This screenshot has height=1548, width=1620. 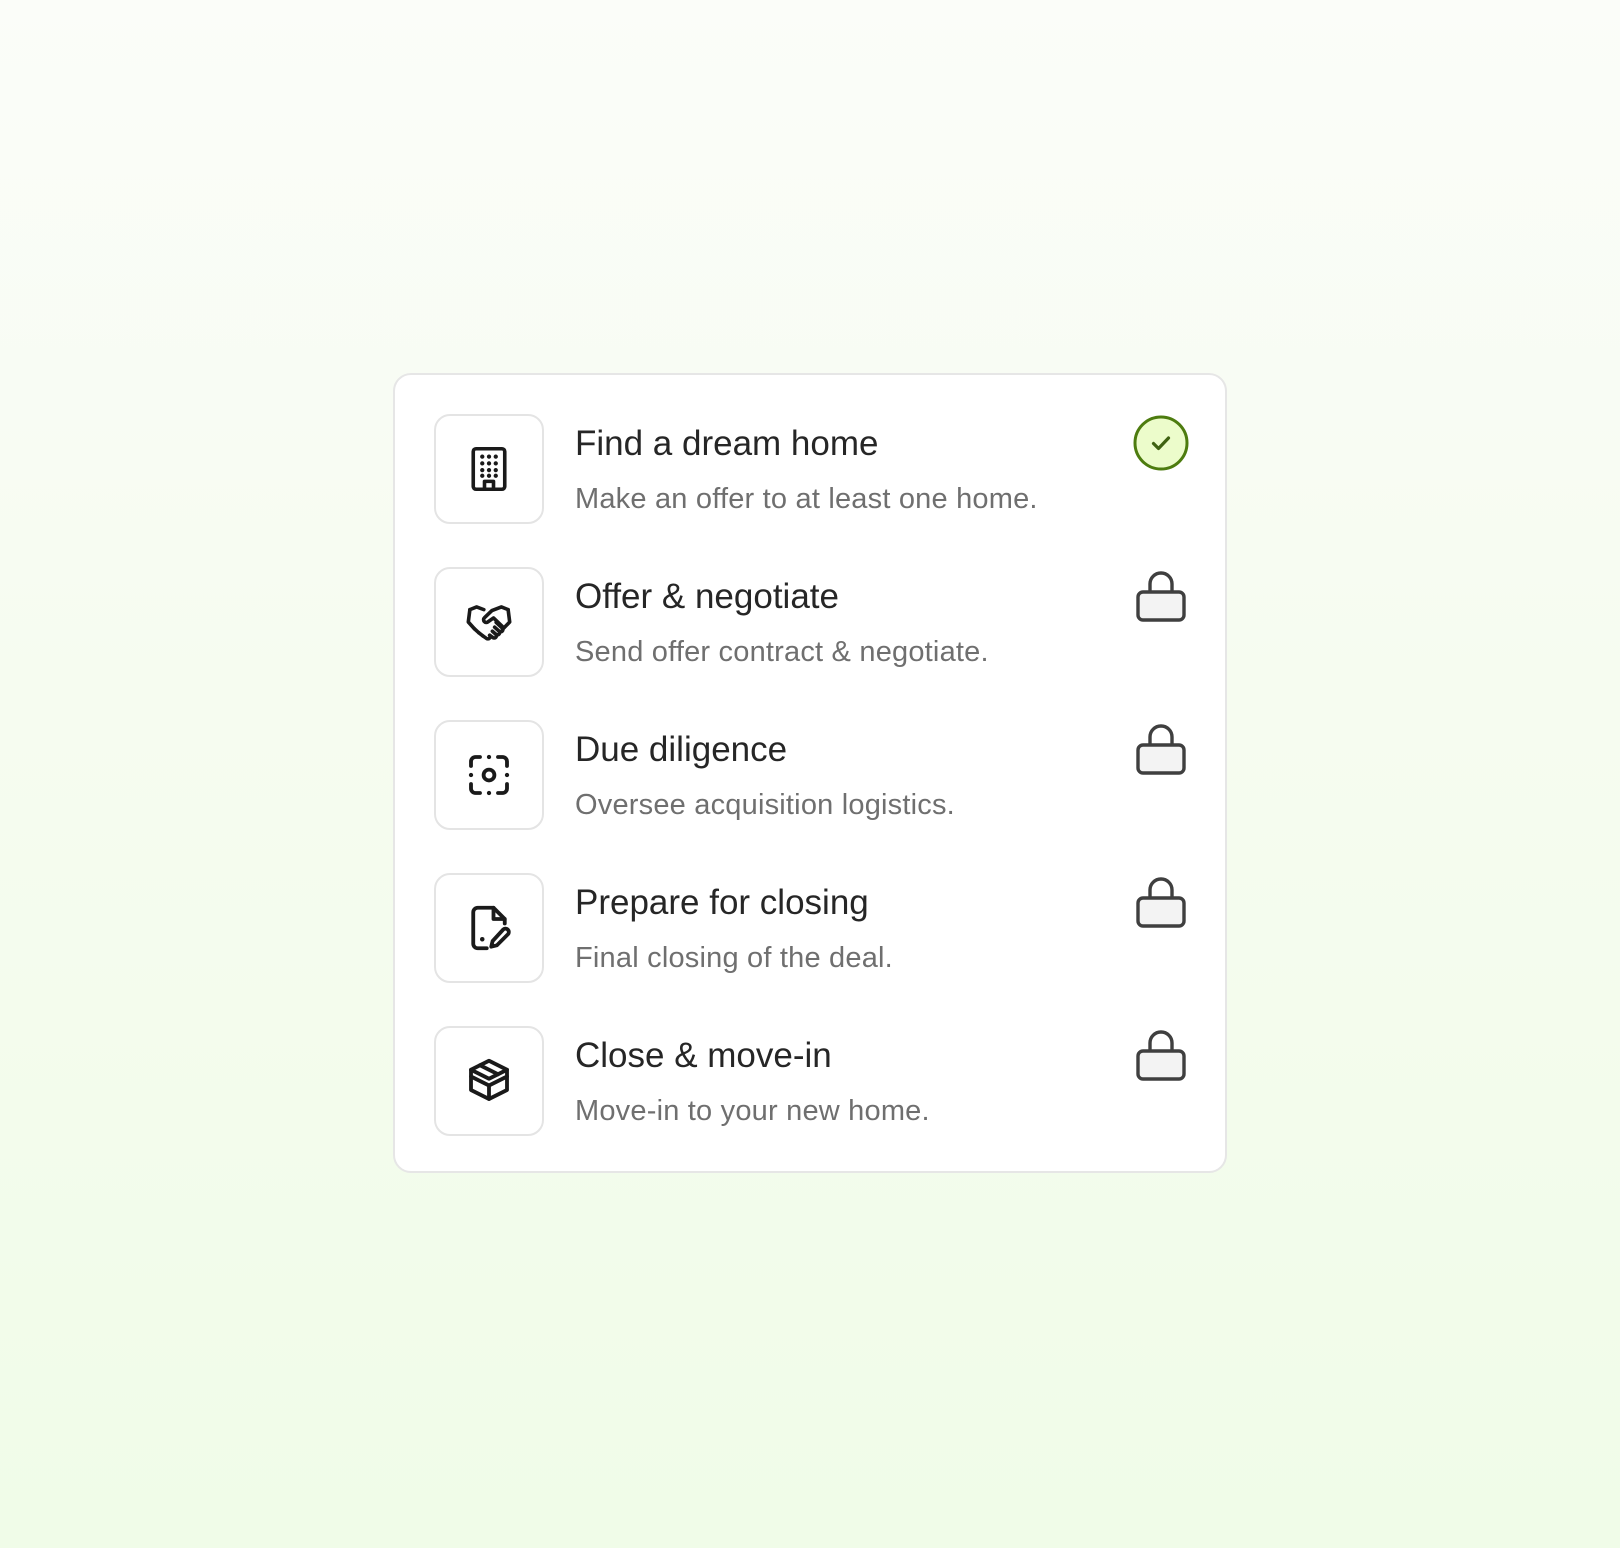 I want to click on building-icon, so click(x=489, y=469).